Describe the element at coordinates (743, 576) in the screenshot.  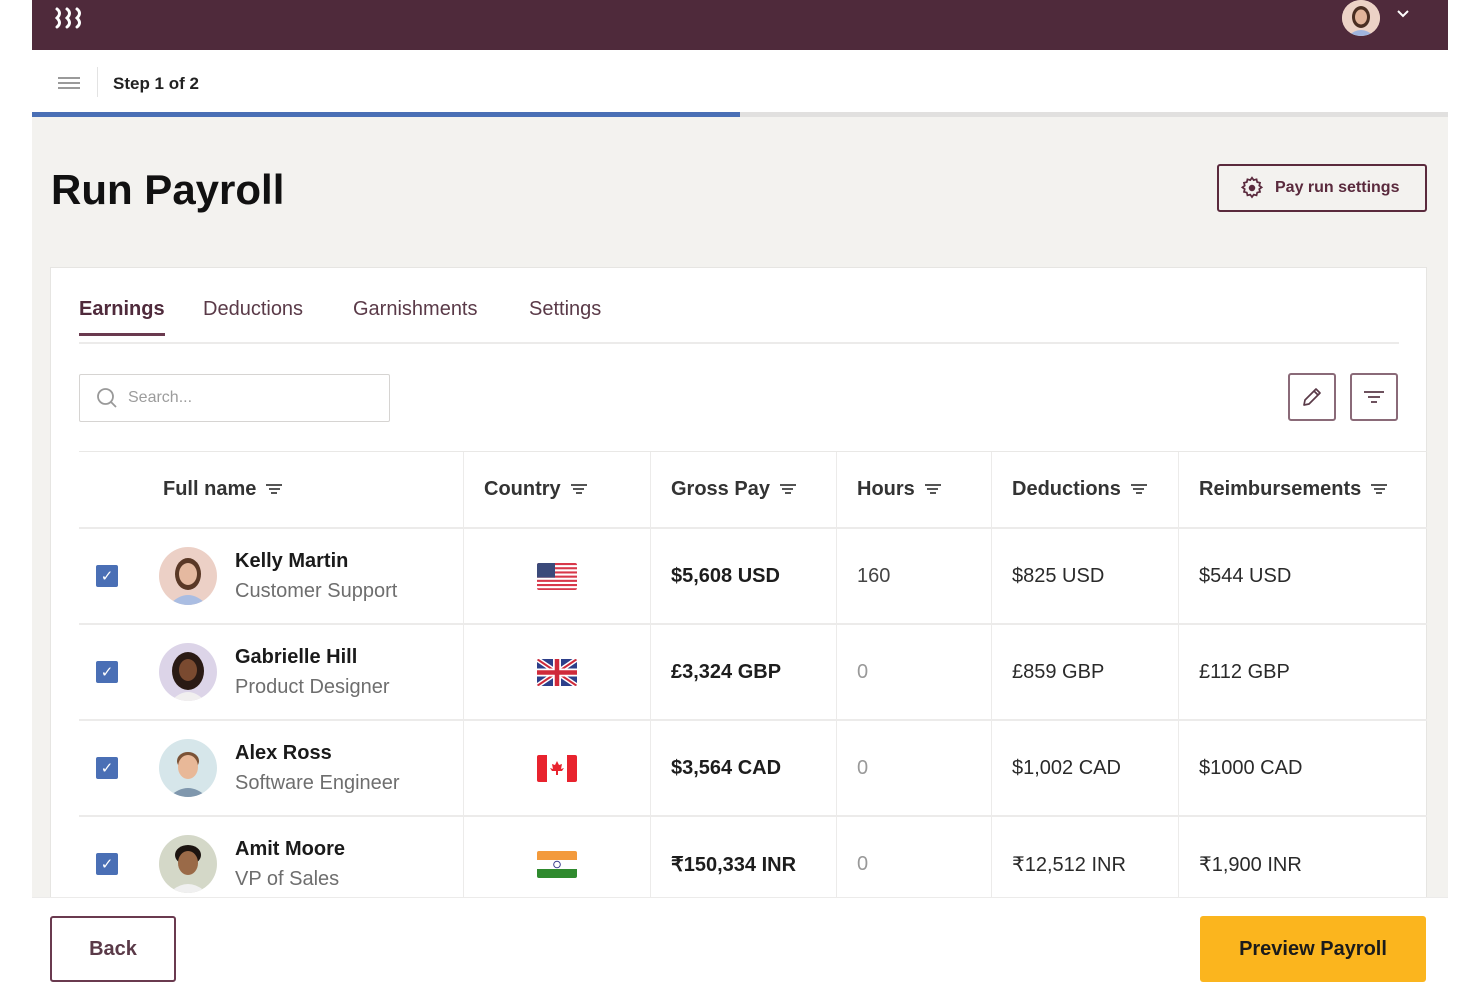
I see `gross-pay-cell: $5,608 USD` at that location.